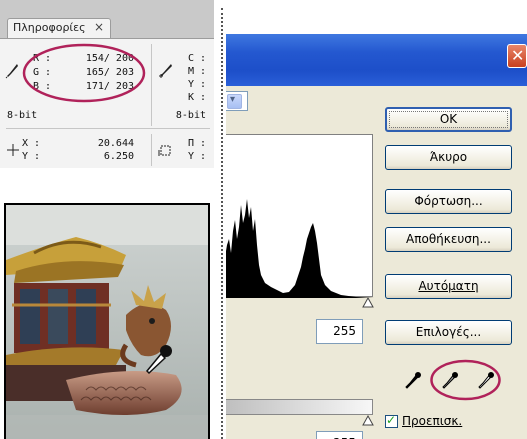 Image resolution: width=527 pixels, height=439 pixels. What do you see at coordinates (31, 143) in the screenshot?
I see `x-label: X :` at bounding box center [31, 143].